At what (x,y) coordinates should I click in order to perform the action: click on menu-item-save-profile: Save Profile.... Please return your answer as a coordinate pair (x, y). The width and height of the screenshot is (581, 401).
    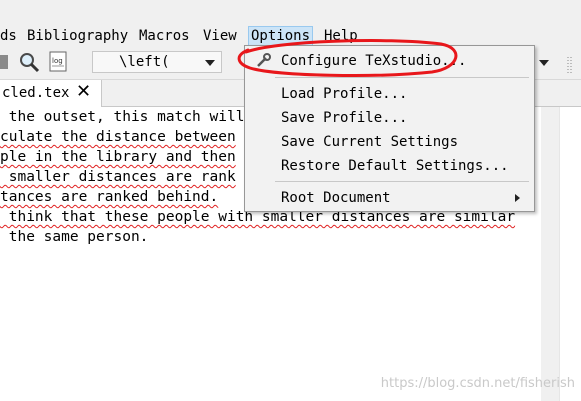
    Looking at the image, I should click on (389, 118).